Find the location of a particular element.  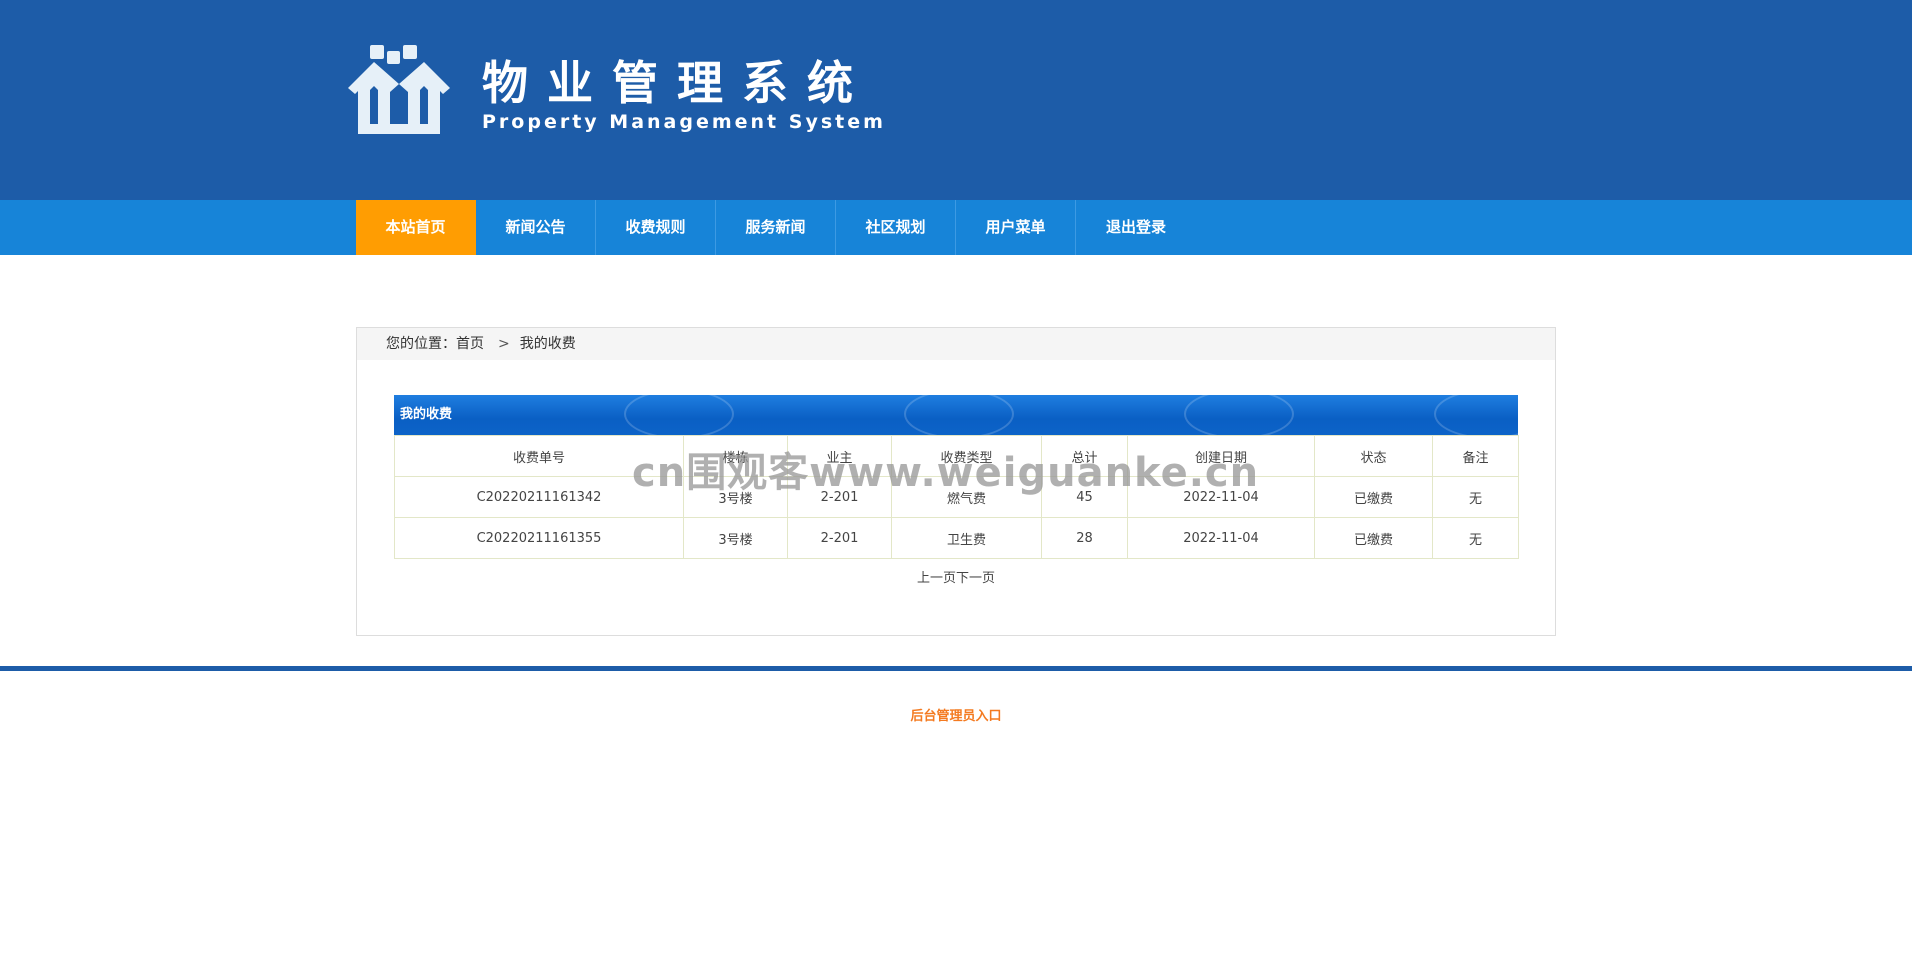

table-cell: 燃气费 is located at coordinates (966, 497).